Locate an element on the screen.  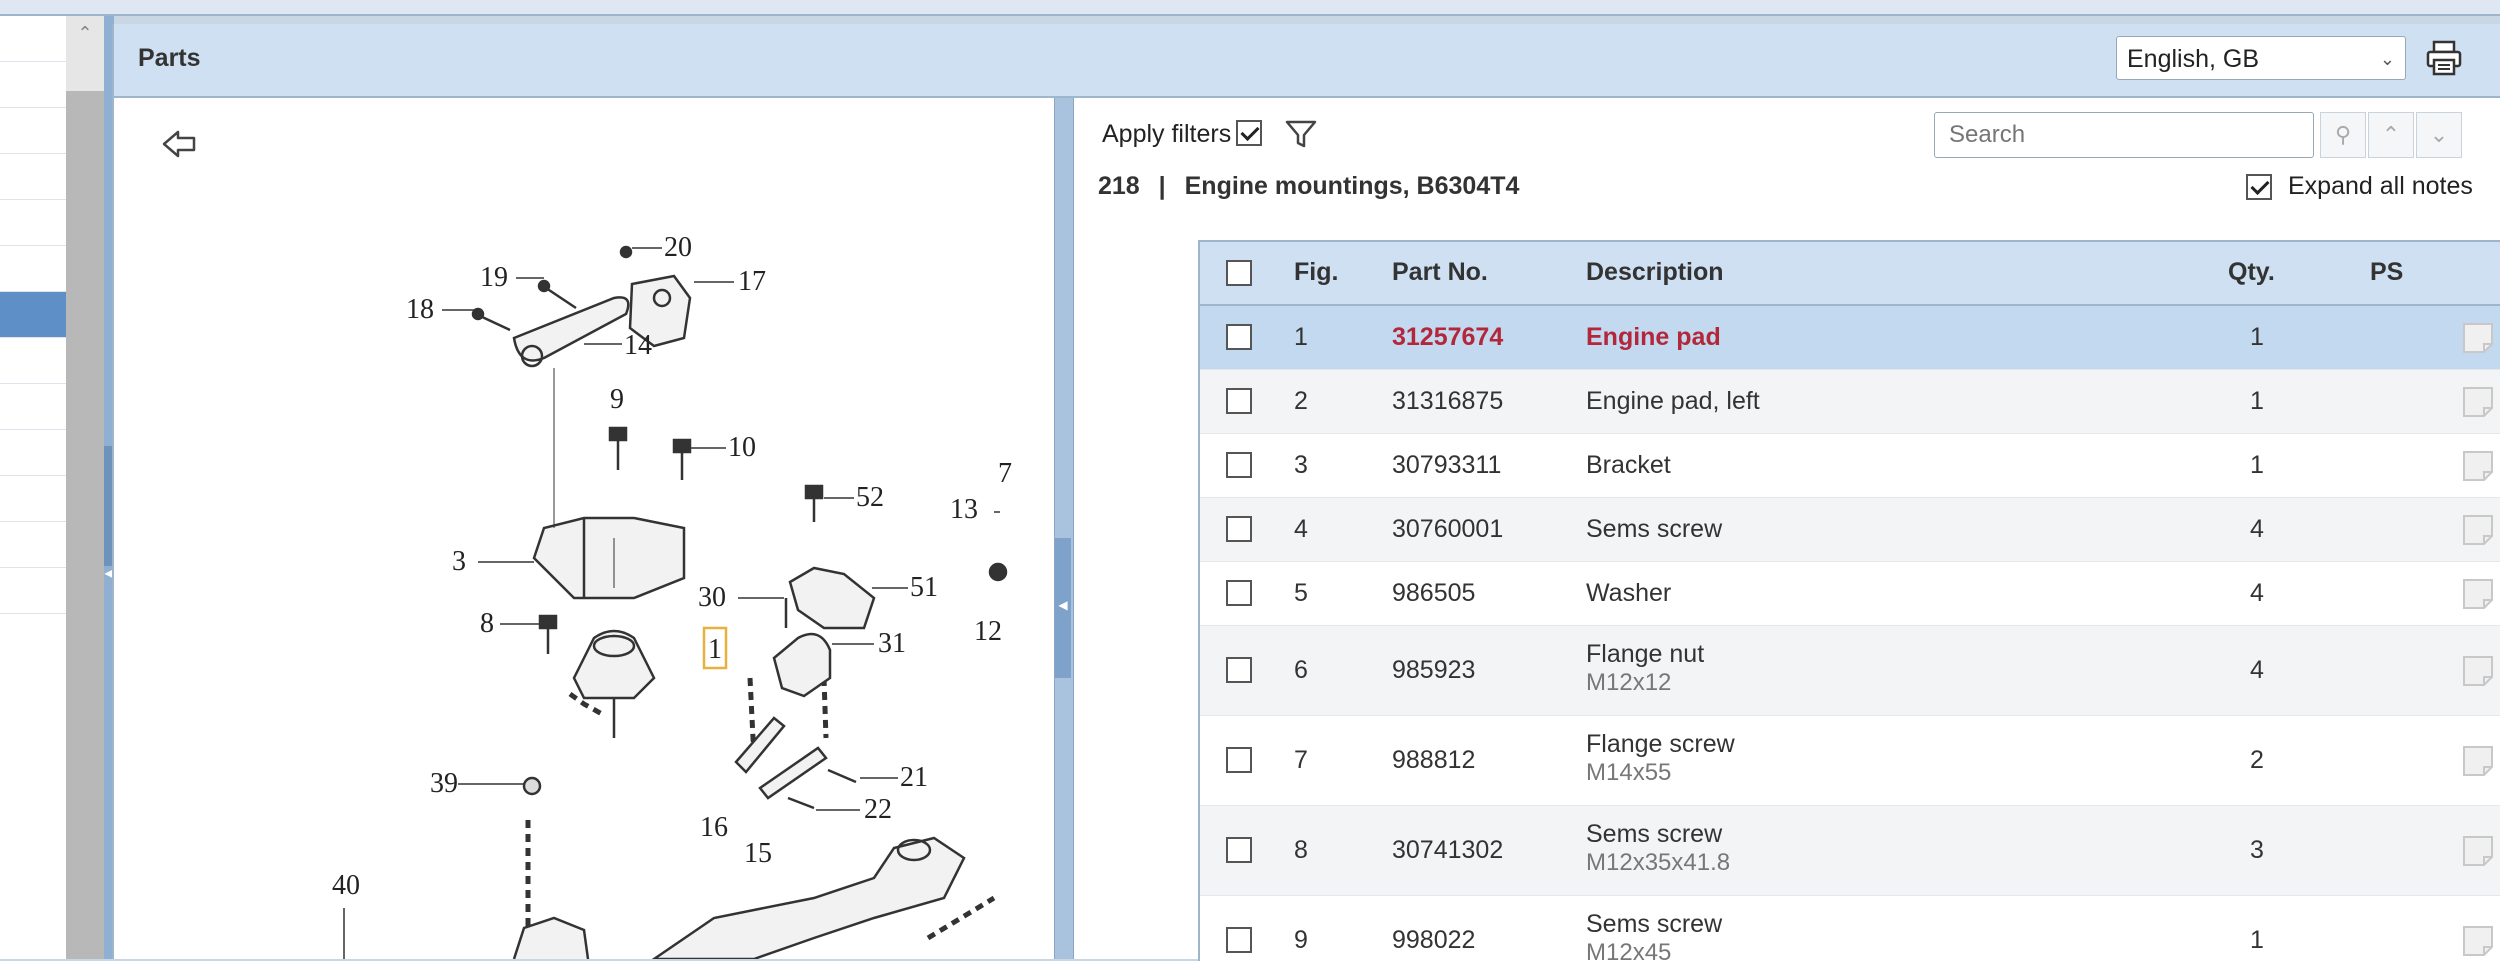
callout-label: 22 is located at coordinates (878, 809).